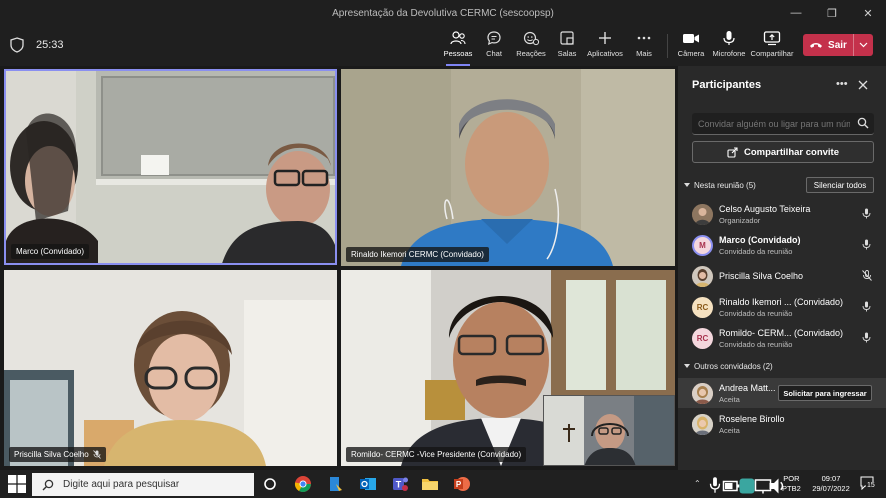 The image size is (886, 498). I want to click on in-meeting-section-header: Nesta reunião (5), so click(720, 185).